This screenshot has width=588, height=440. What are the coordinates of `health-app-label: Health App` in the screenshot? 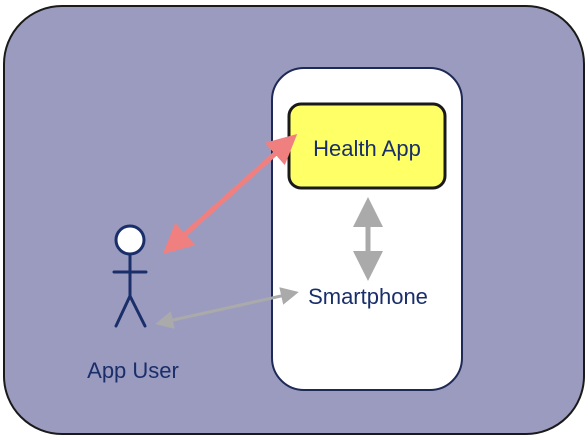 It's located at (367, 148).